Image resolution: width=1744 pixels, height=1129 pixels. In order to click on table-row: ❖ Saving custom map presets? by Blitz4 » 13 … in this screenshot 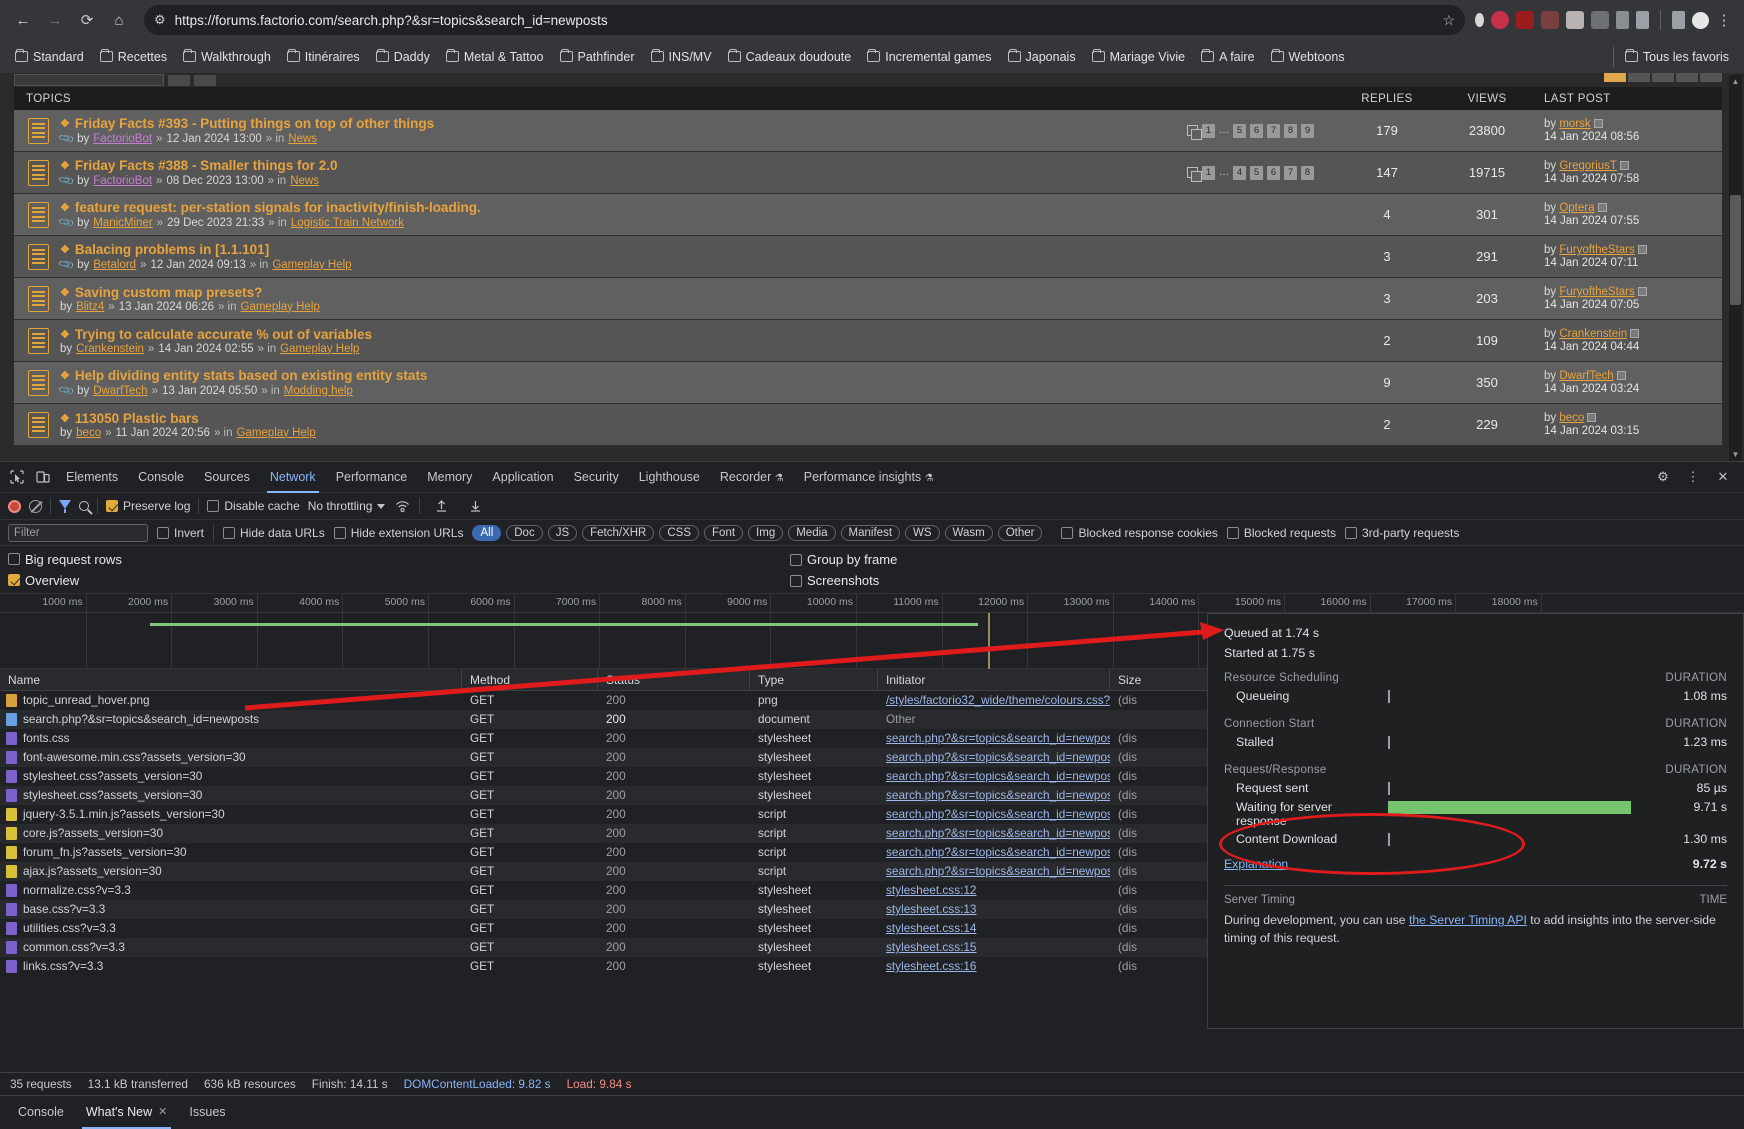, I will do `click(868, 299)`.